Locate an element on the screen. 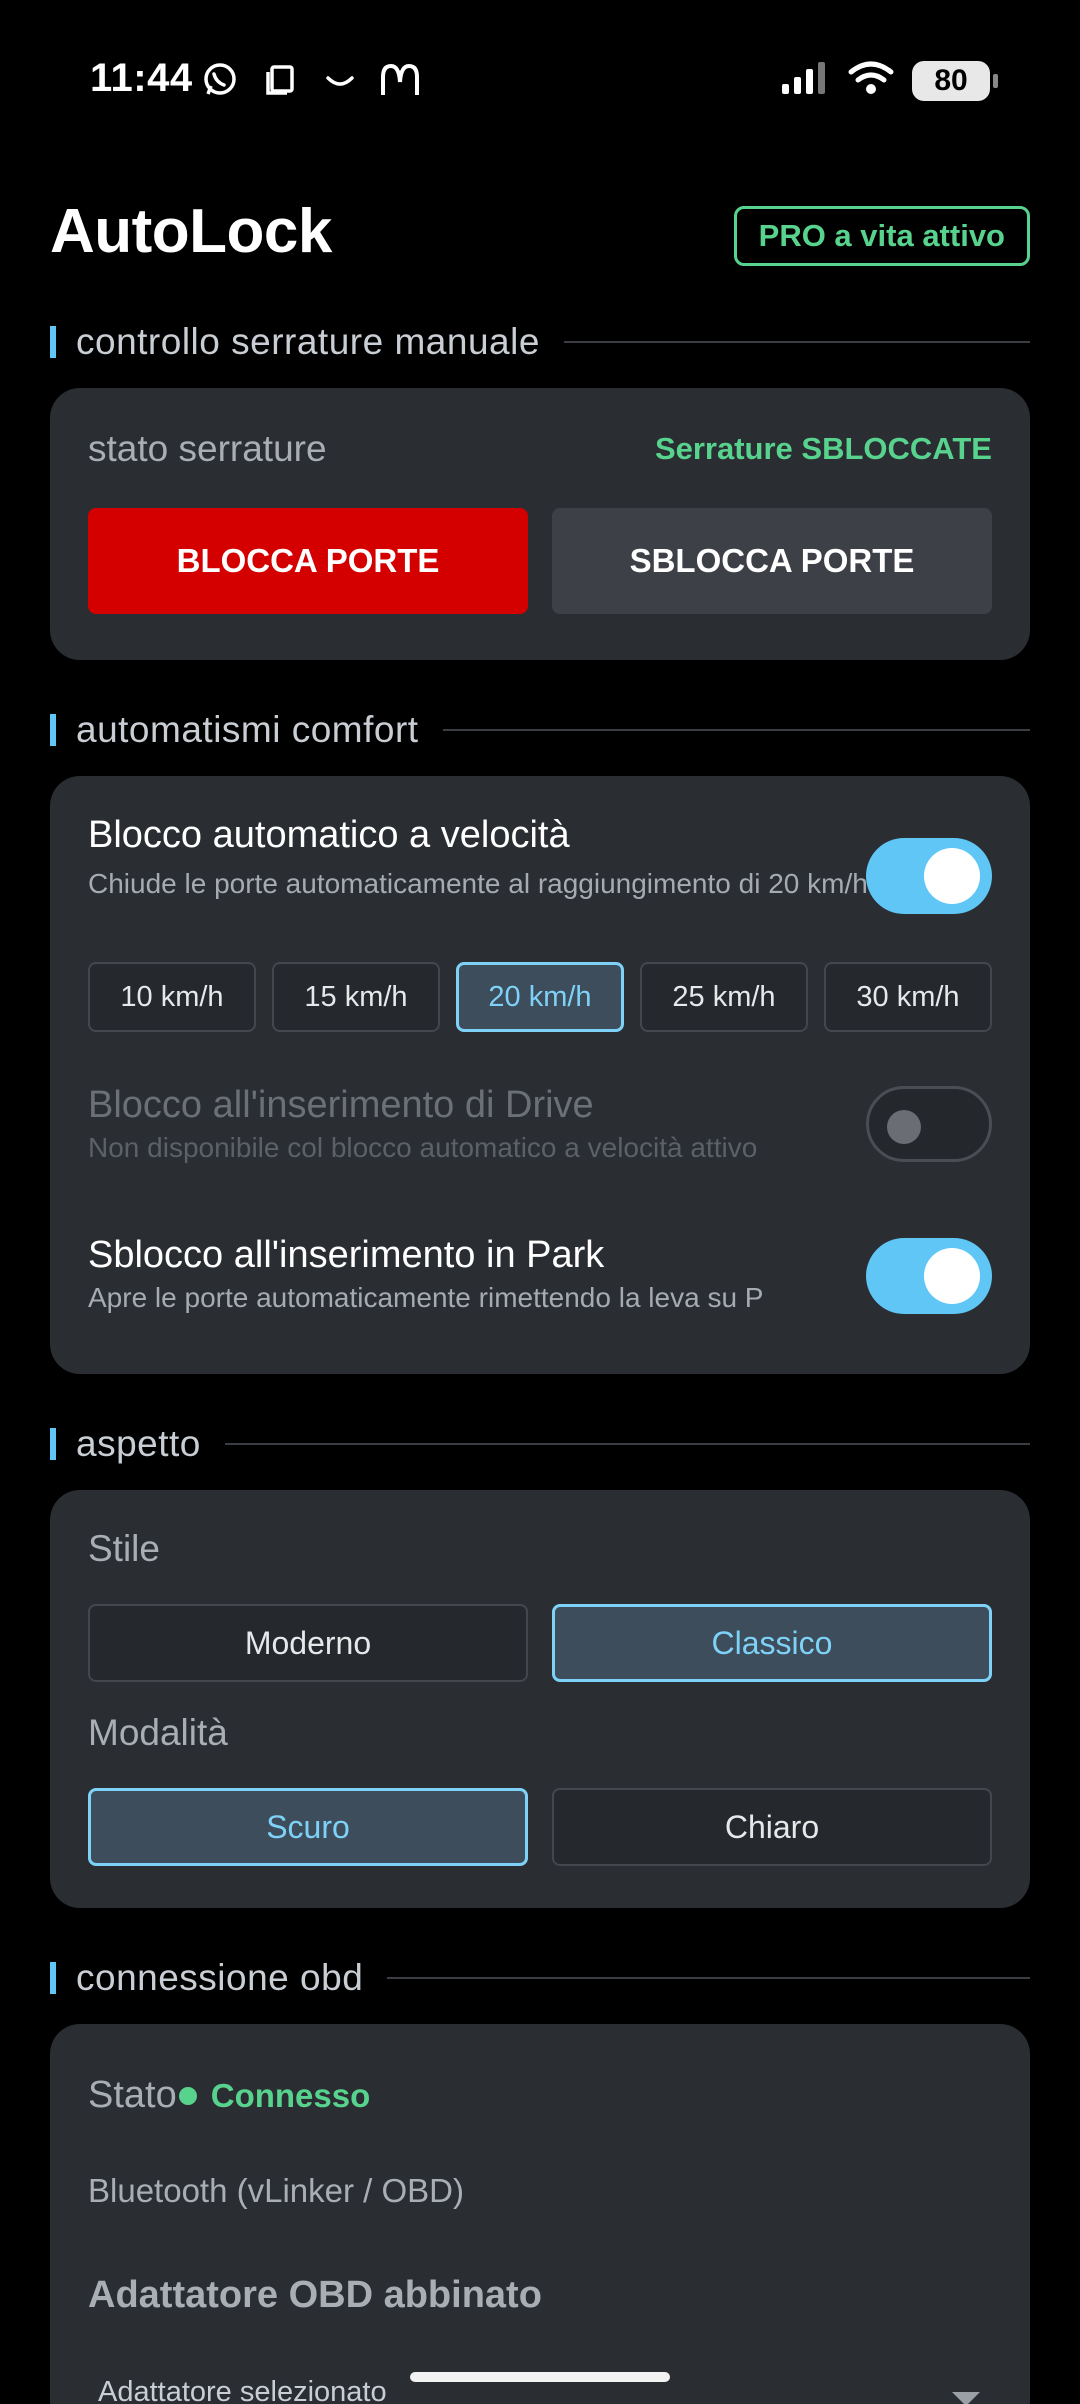 This screenshot has width=1080, height=2404. battery-level: 80 is located at coordinates (951, 80).